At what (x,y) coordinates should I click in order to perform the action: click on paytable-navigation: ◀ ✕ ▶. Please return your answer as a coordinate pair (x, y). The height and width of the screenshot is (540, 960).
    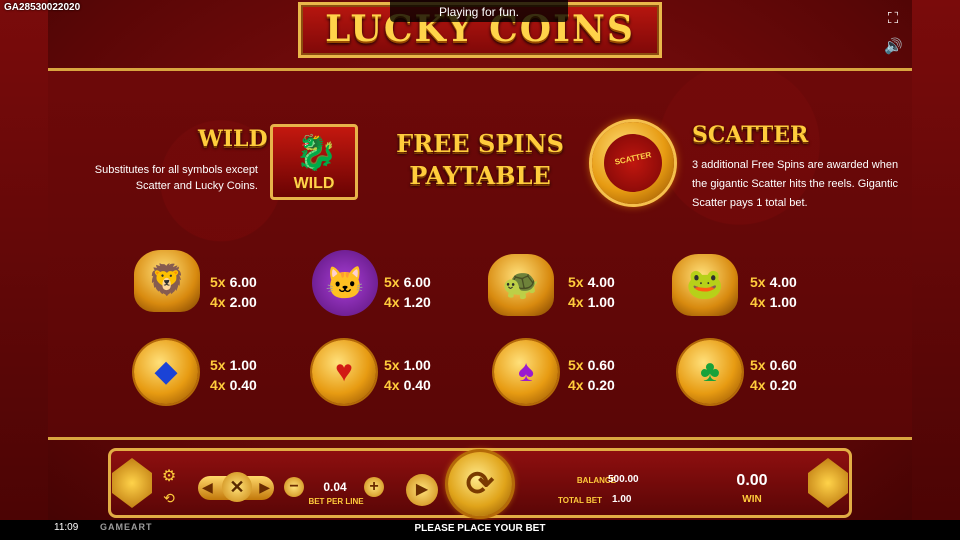
    Looking at the image, I should click on (236, 487).